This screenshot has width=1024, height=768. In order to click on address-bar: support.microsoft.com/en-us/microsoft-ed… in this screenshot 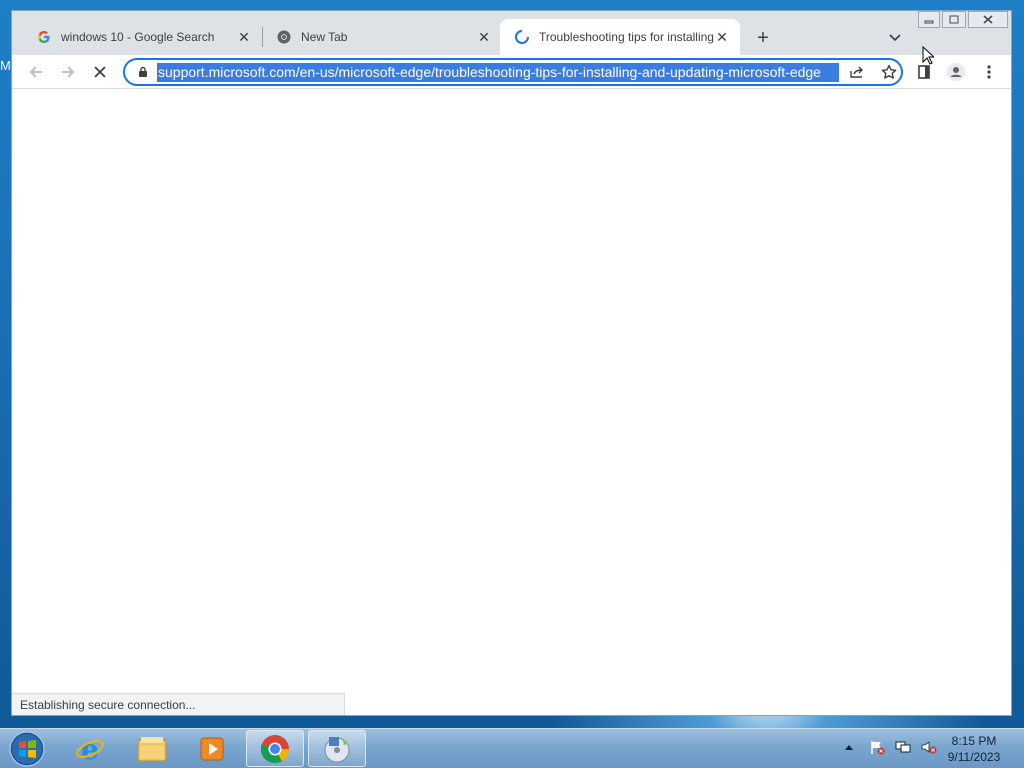, I will do `click(513, 72)`.